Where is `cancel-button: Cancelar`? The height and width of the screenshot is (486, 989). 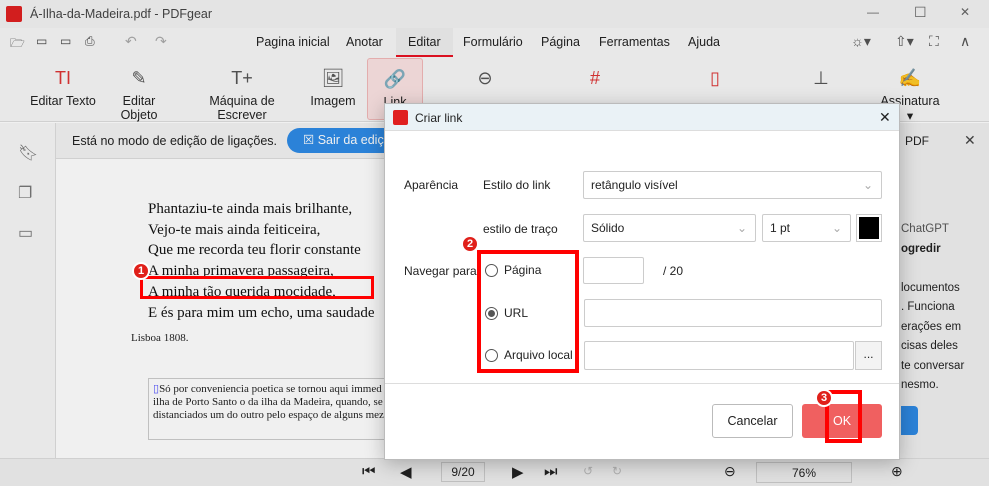
cancel-button: Cancelar is located at coordinates (752, 421).